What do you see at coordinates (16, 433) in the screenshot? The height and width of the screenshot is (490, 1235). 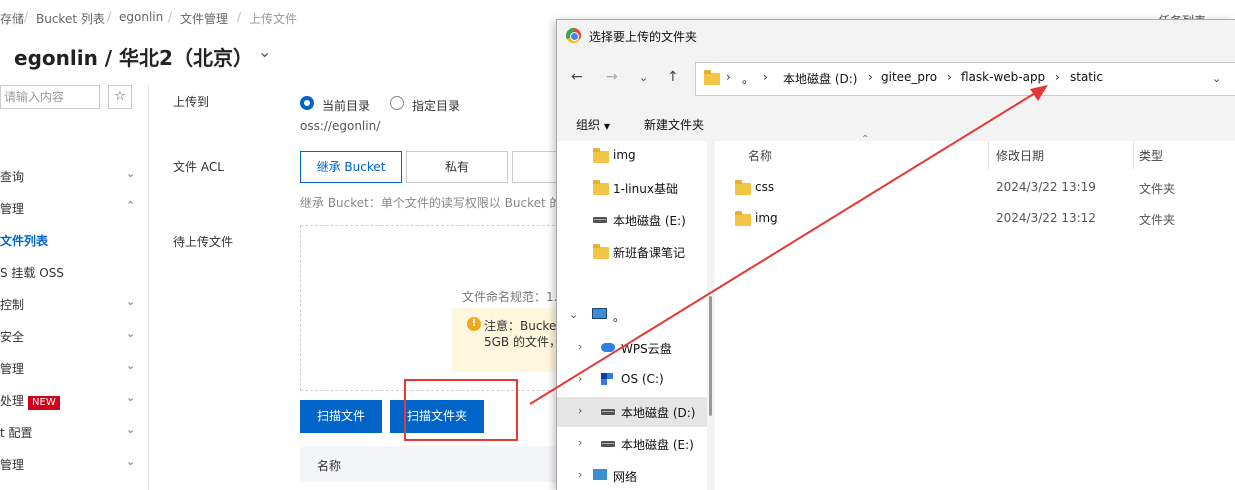 I see `sidebar-item-label: t 配置` at bounding box center [16, 433].